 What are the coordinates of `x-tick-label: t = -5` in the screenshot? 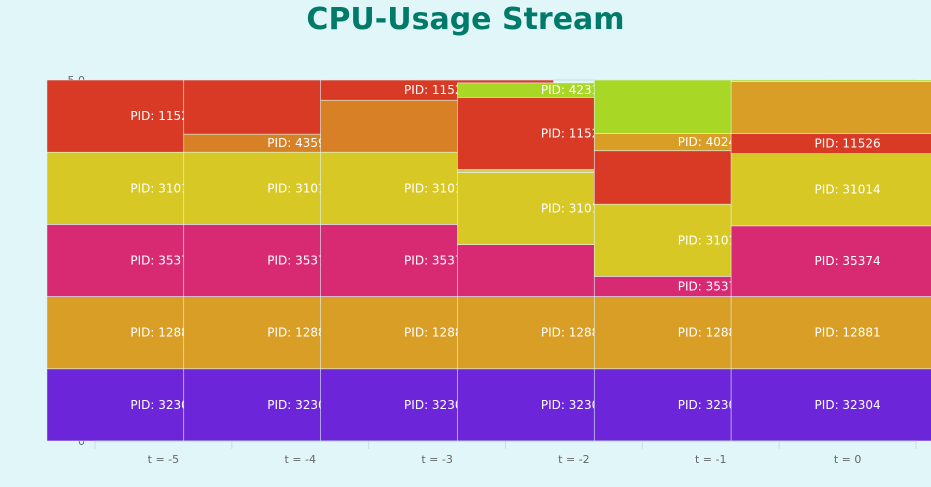 It's located at (164, 459).